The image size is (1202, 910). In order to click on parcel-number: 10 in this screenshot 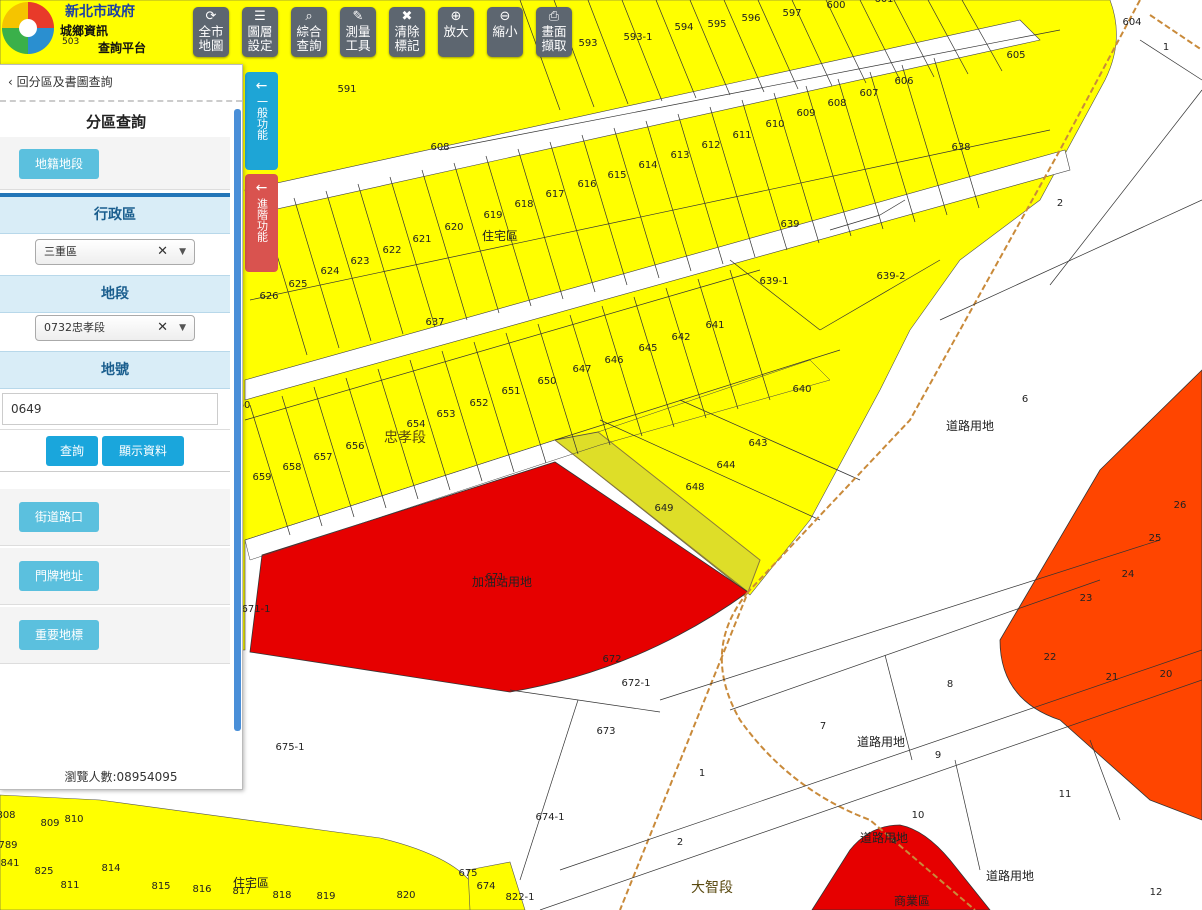, I will do `click(918, 815)`.